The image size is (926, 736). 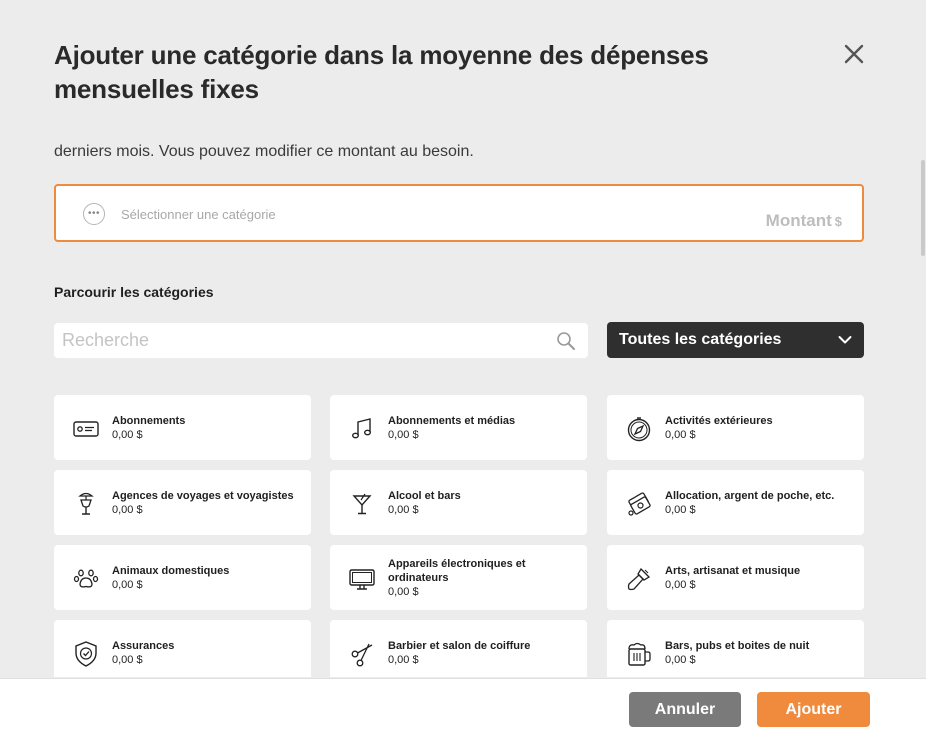 I want to click on cocktail-umbrella-icon, so click(x=86, y=503).